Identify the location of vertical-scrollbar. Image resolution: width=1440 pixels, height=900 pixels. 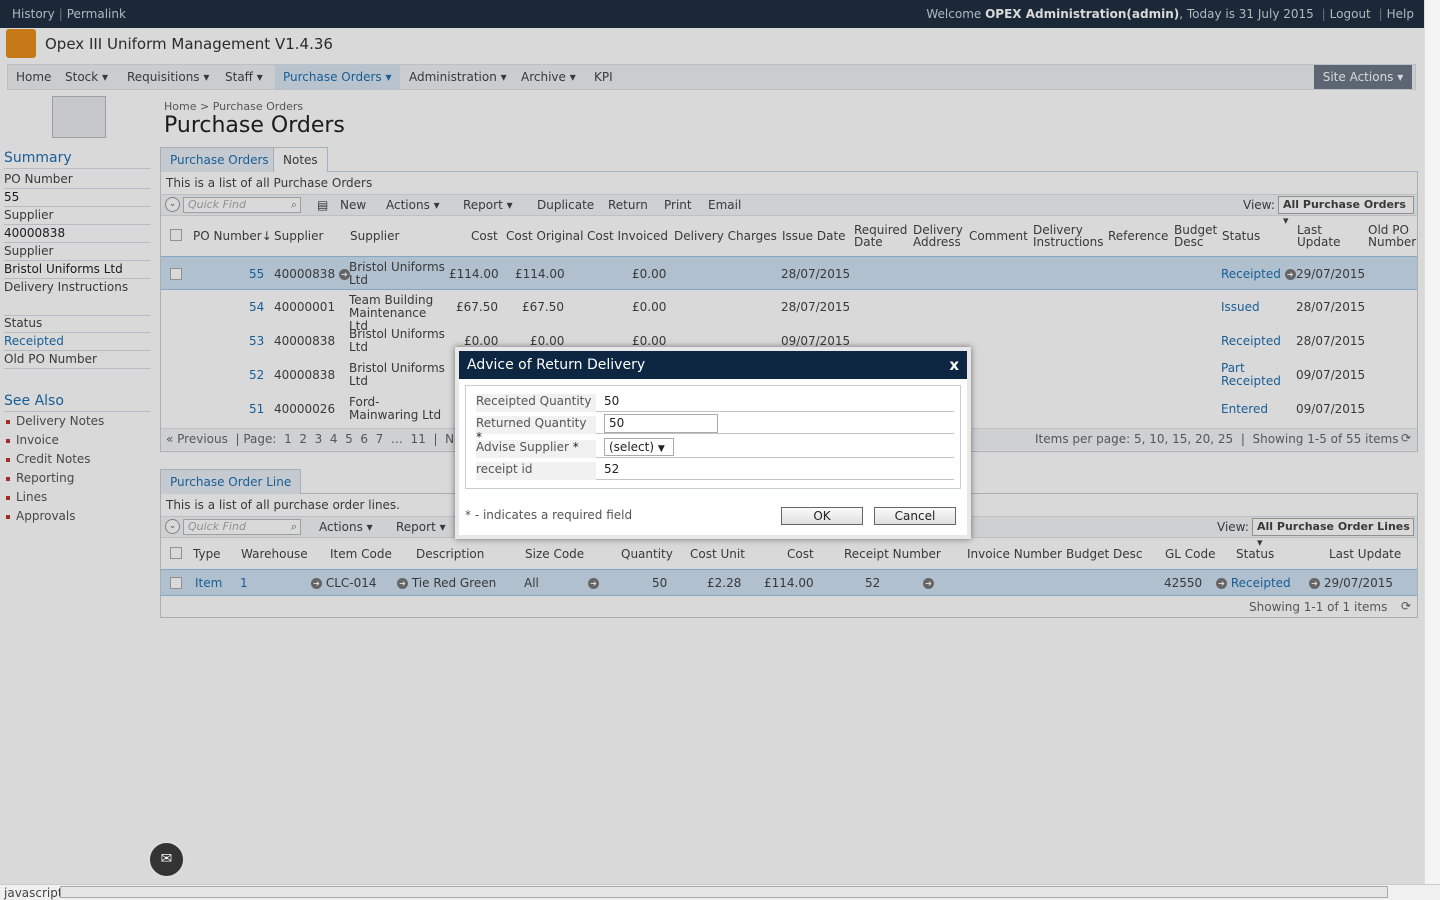
(1432, 442).